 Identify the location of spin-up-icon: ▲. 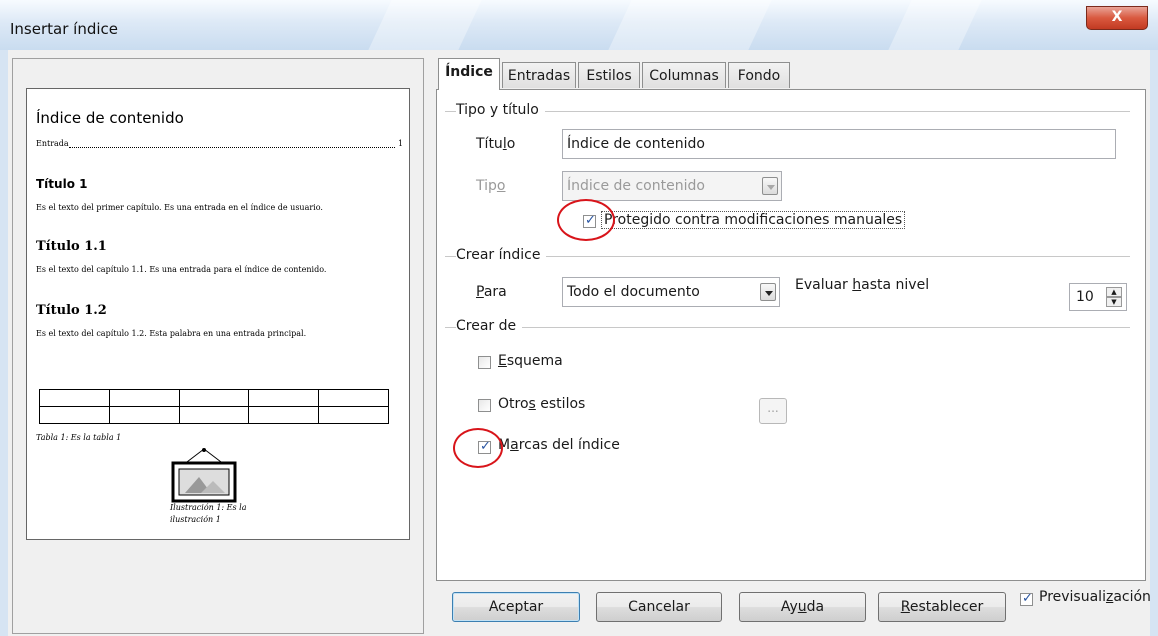
(1114, 292).